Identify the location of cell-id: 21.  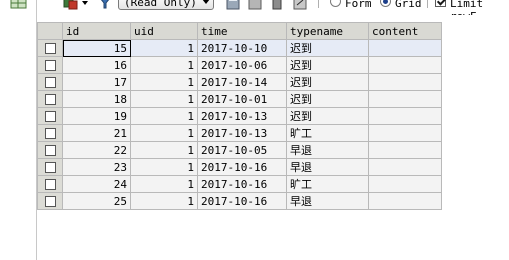
(96, 133).